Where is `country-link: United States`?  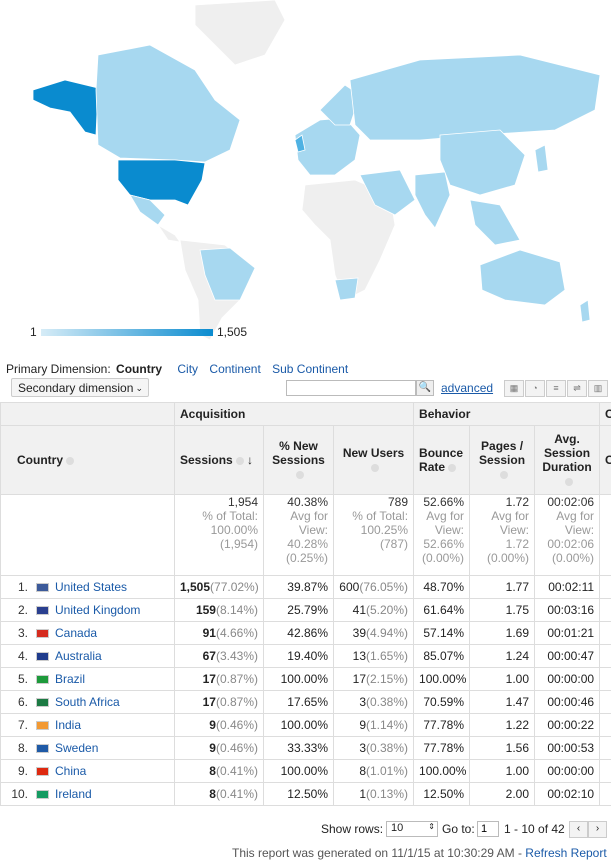 country-link: United States is located at coordinates (91, 587).